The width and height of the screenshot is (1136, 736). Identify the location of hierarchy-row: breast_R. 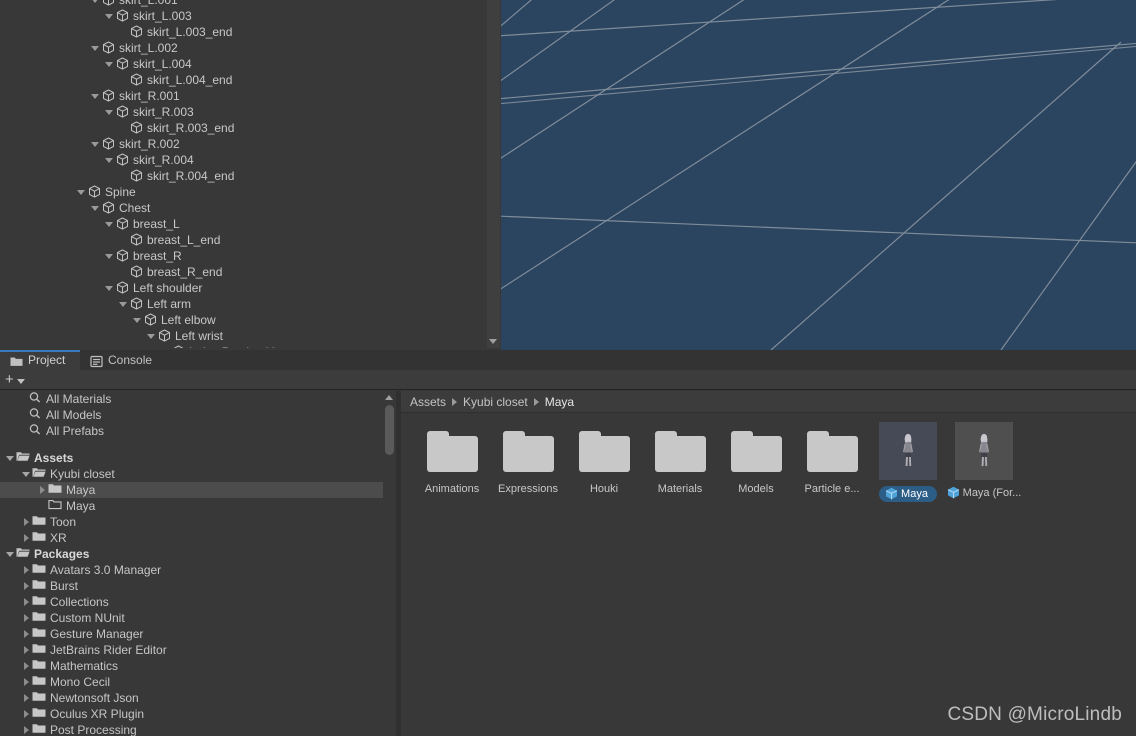
(246, 256).